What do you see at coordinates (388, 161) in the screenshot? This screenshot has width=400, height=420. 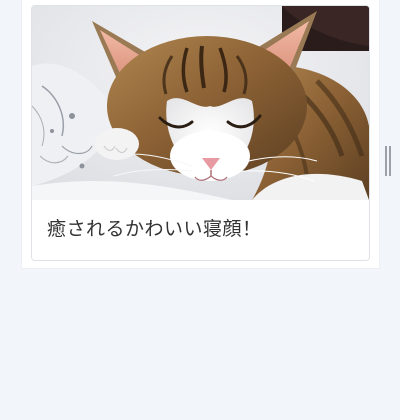 I see `resize-handle` at bounding box center [388, 161].